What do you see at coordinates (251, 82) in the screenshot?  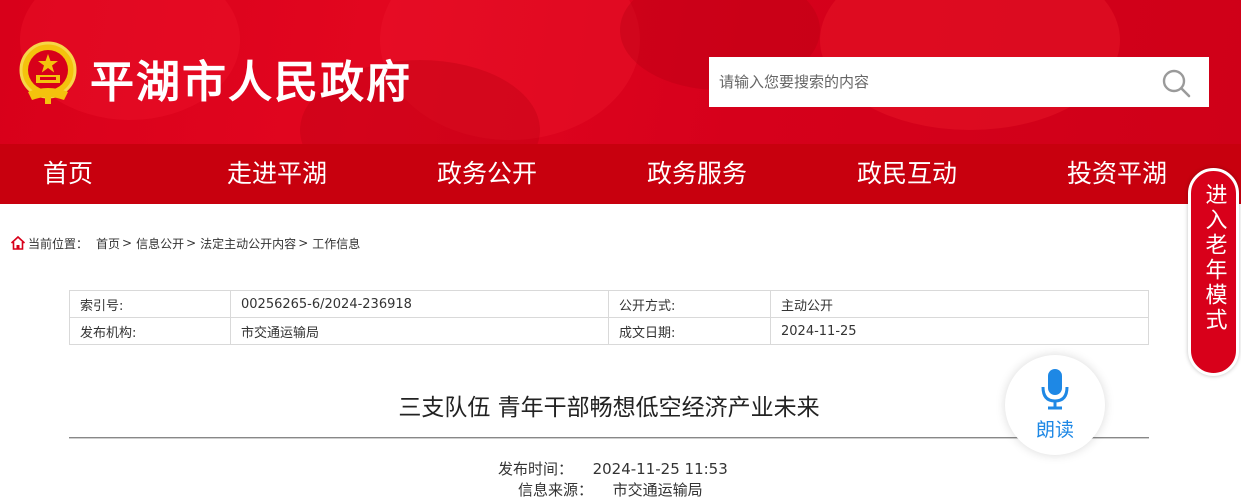 I see `site-title: 平湖市人民政府` at bounding box center [251, 82].